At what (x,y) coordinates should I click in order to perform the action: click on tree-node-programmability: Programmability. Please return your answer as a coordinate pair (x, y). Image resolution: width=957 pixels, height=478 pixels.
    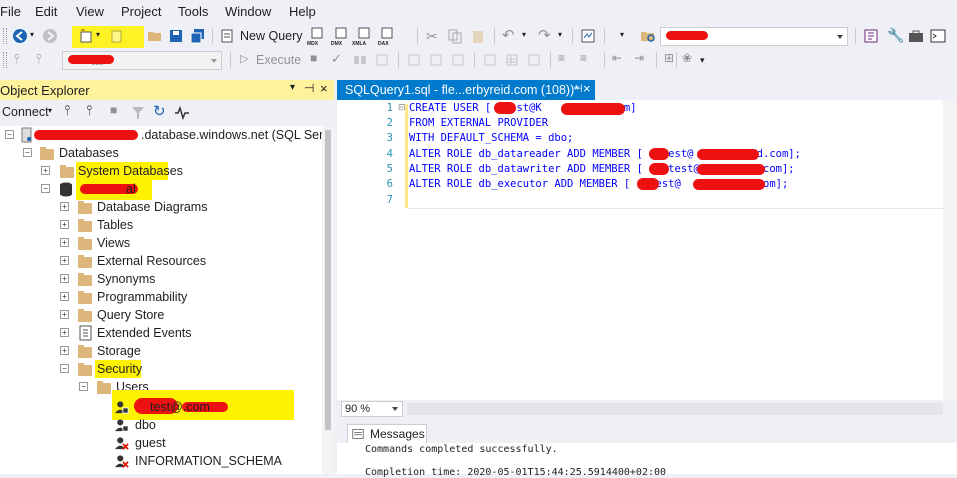
    Looking at the image, I should click on (142, 297).